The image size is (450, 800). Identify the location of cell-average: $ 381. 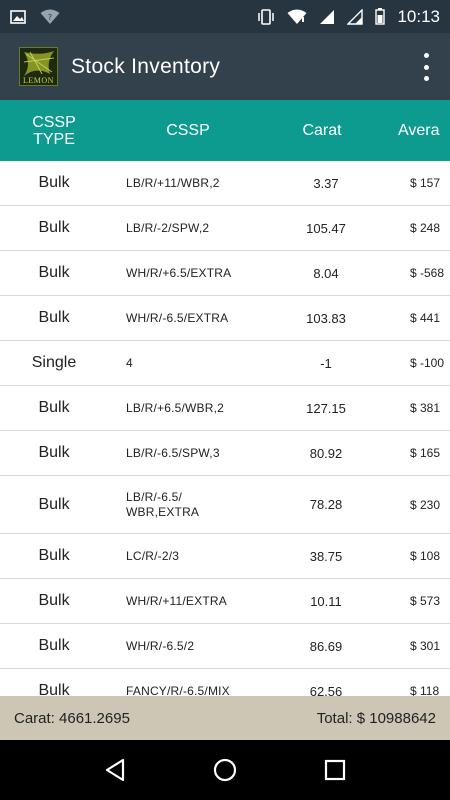
(425, 408).